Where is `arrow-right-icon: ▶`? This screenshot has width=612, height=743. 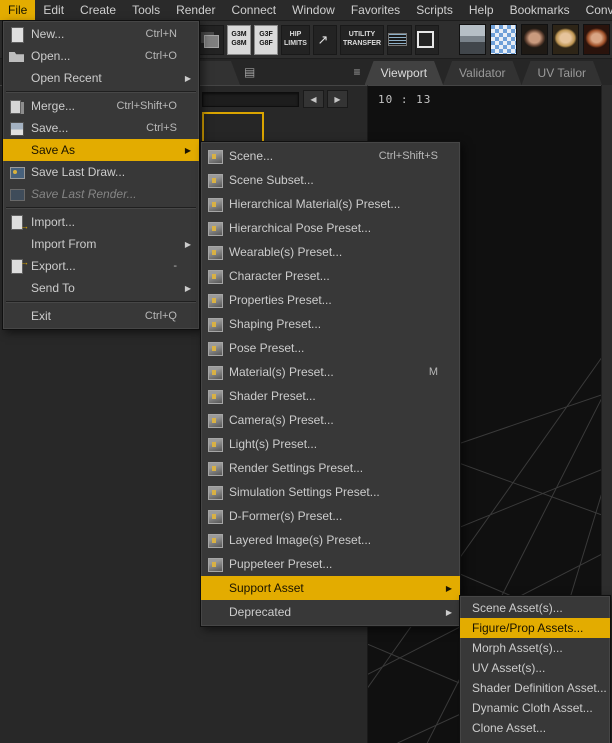 arrow-right-icon: ▶ is located at coordinates (337, 99).